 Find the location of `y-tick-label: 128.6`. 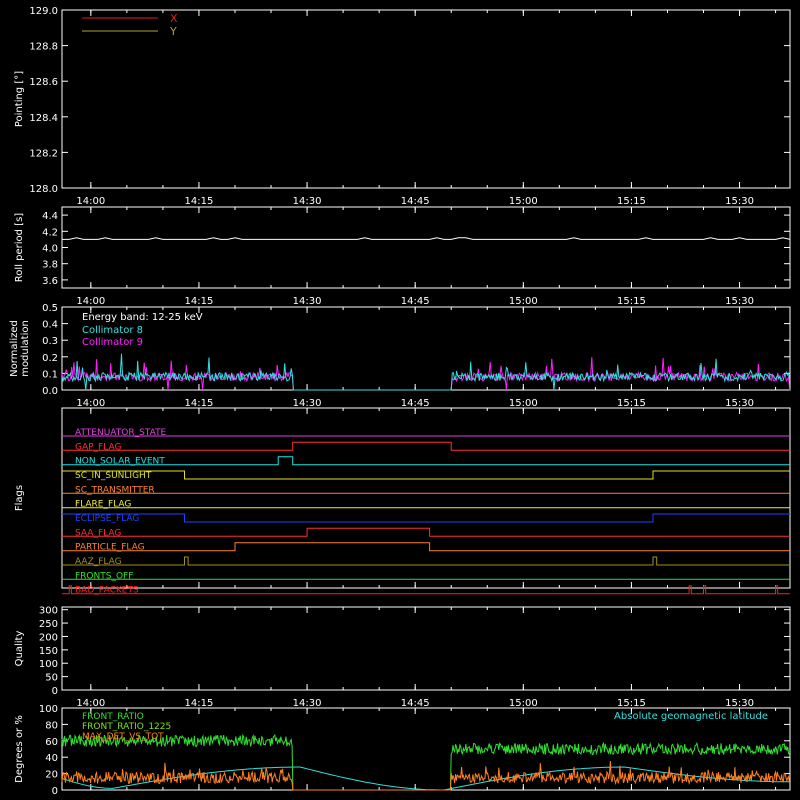

y-tick-label: 128.6 is located at coordinates (43, 82).